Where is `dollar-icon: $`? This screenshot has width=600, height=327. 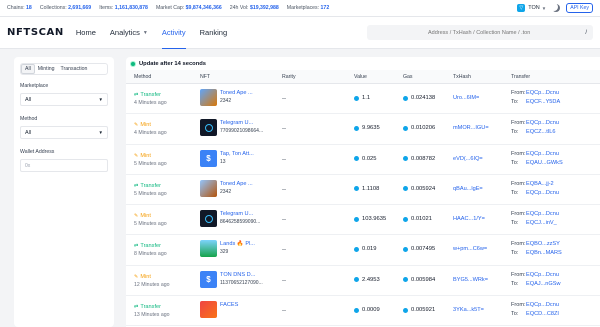
dollar-icon: $ is located at coordinates (208, 279).